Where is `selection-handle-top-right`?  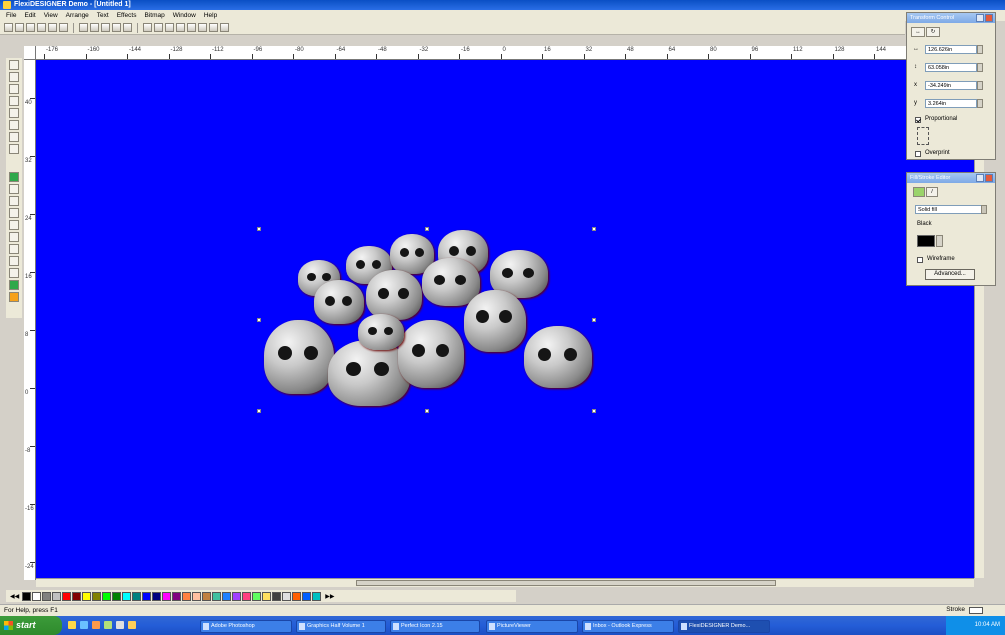
selection-handle-top-right is located at coordinates (594, 229).